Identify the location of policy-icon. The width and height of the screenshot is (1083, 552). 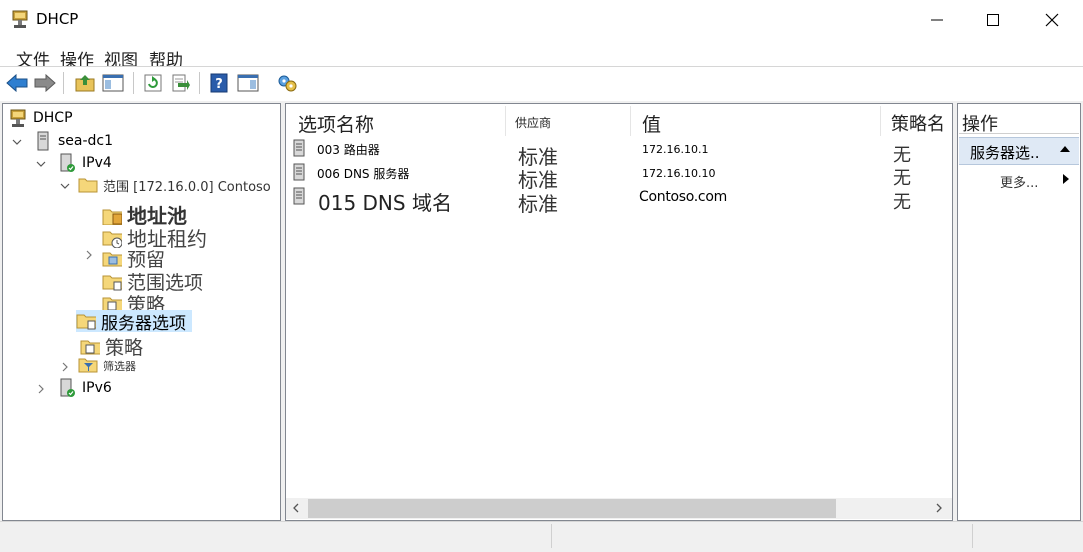
(90, 347).